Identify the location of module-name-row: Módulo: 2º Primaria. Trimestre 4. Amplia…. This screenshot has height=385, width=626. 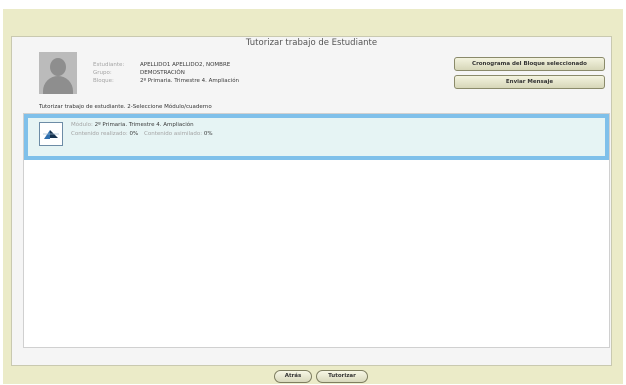
(132, 125).